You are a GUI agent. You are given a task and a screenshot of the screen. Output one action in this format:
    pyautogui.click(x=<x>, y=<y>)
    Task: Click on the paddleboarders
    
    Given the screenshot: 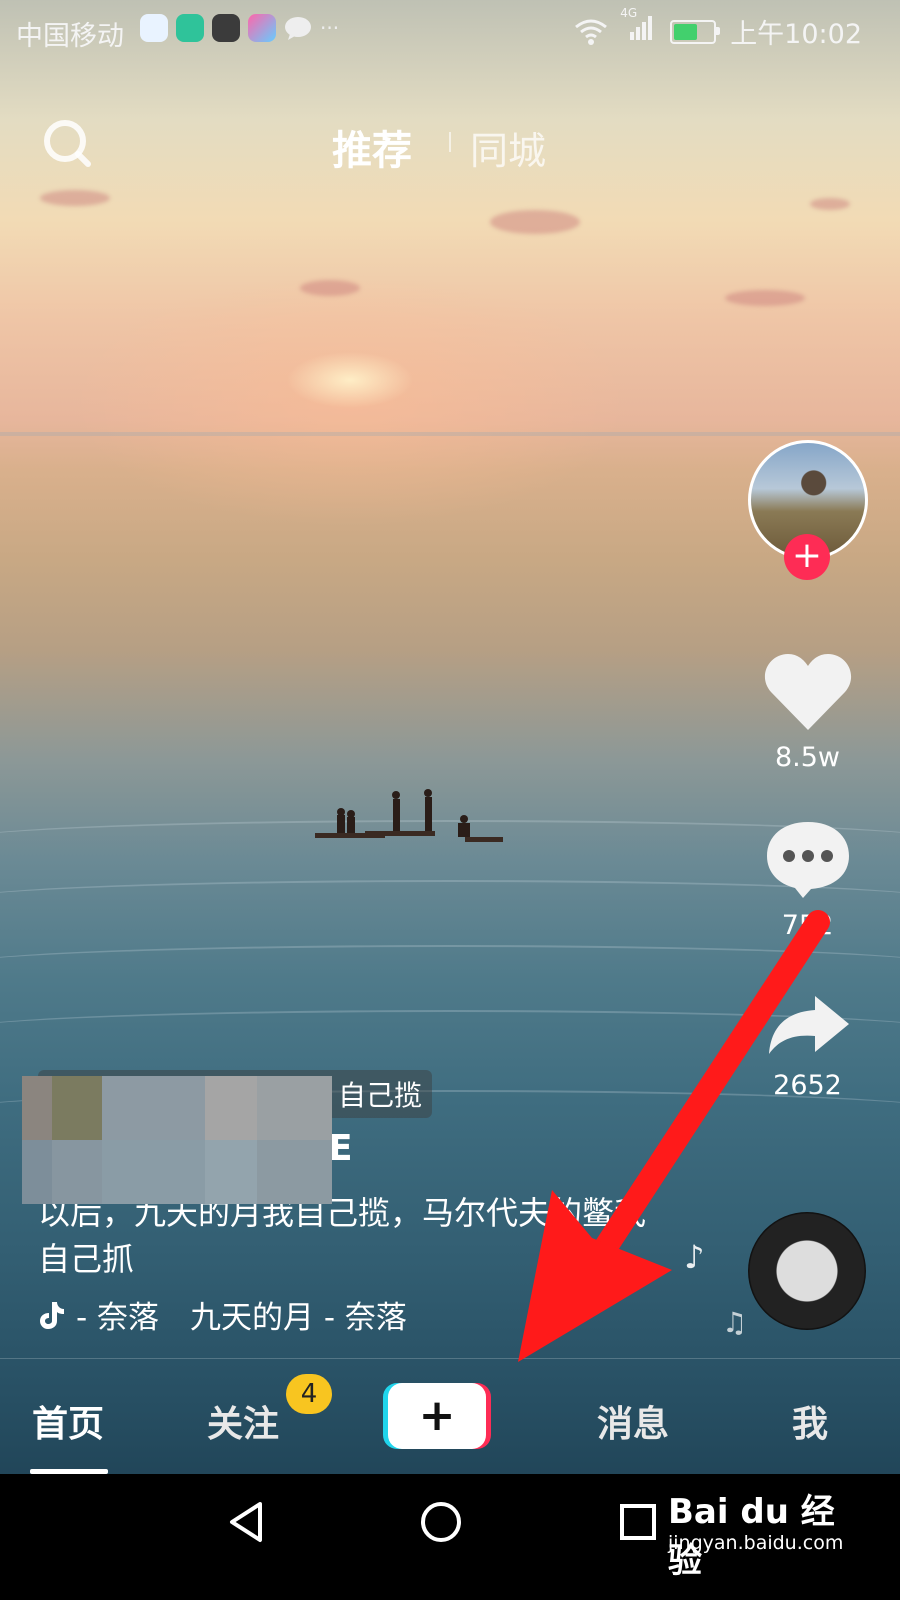 What is the action you would take?
    pyautogui.click(x=415, y=825)
    